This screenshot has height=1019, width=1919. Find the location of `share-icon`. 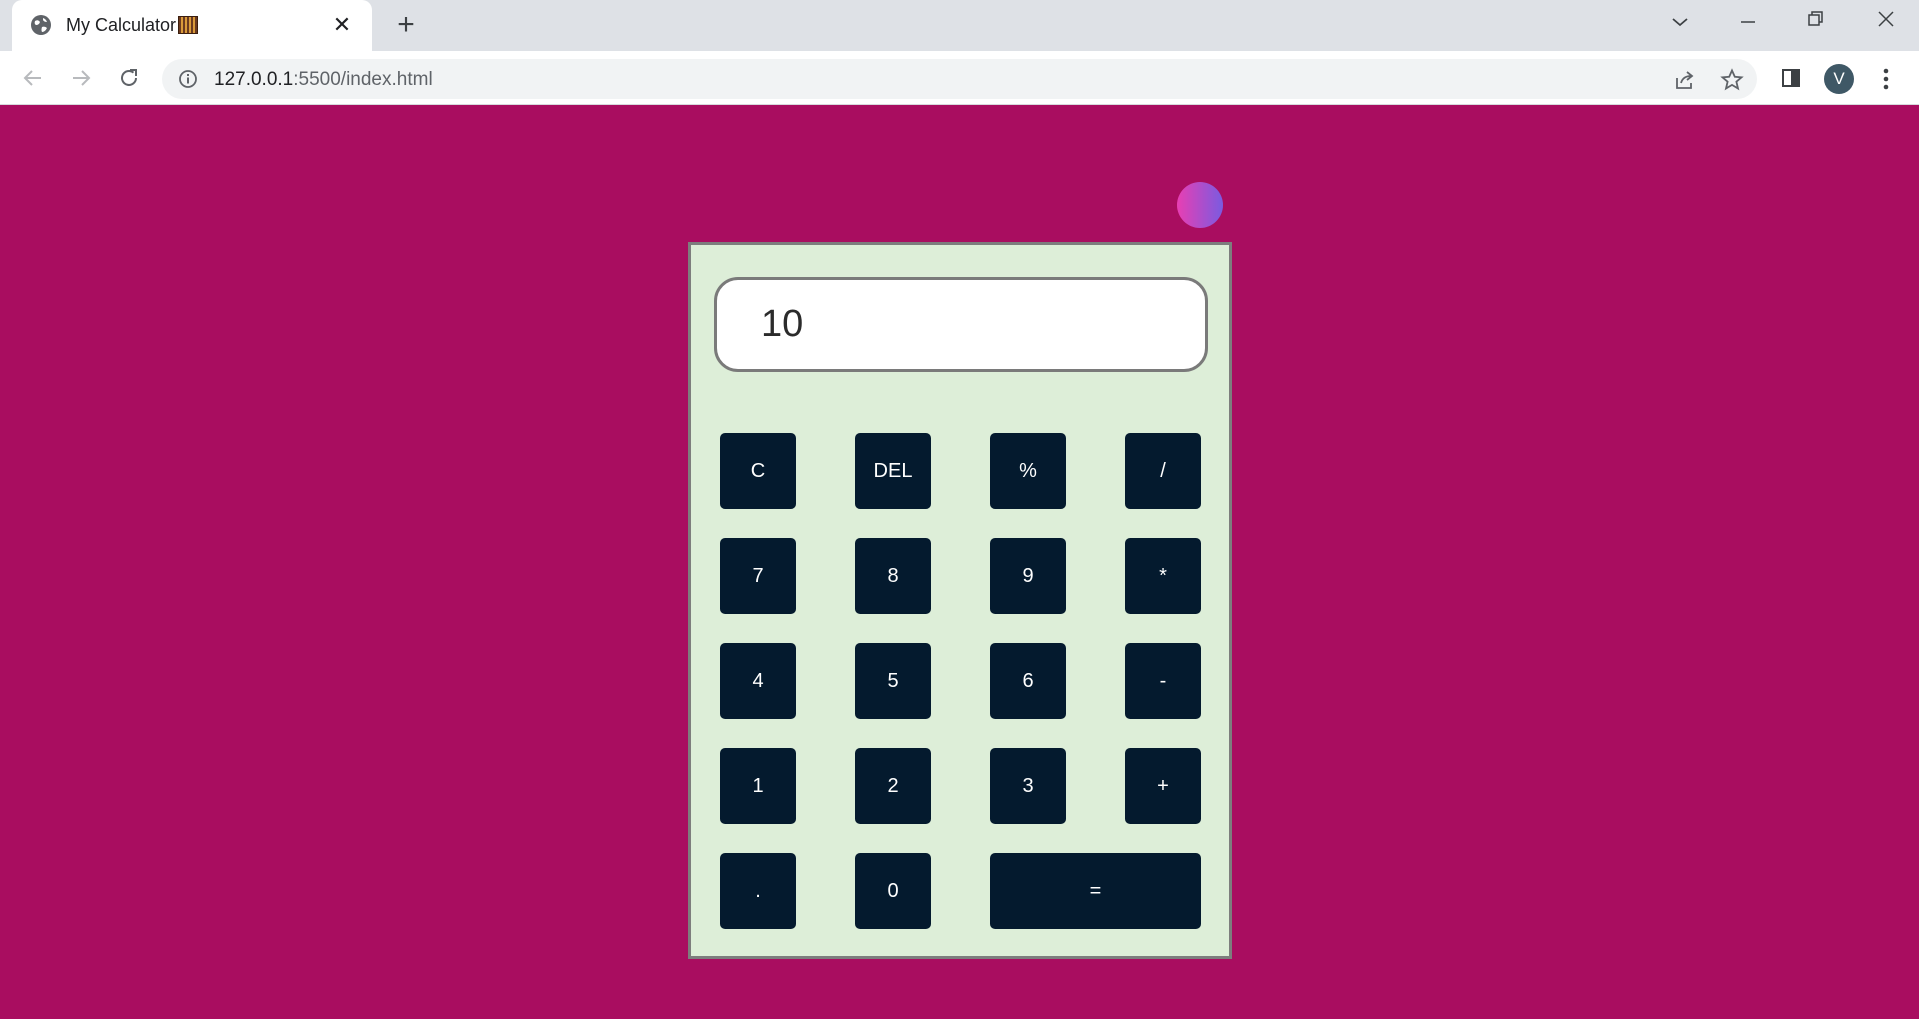

share-icon is located at coordinates (1685, 80).